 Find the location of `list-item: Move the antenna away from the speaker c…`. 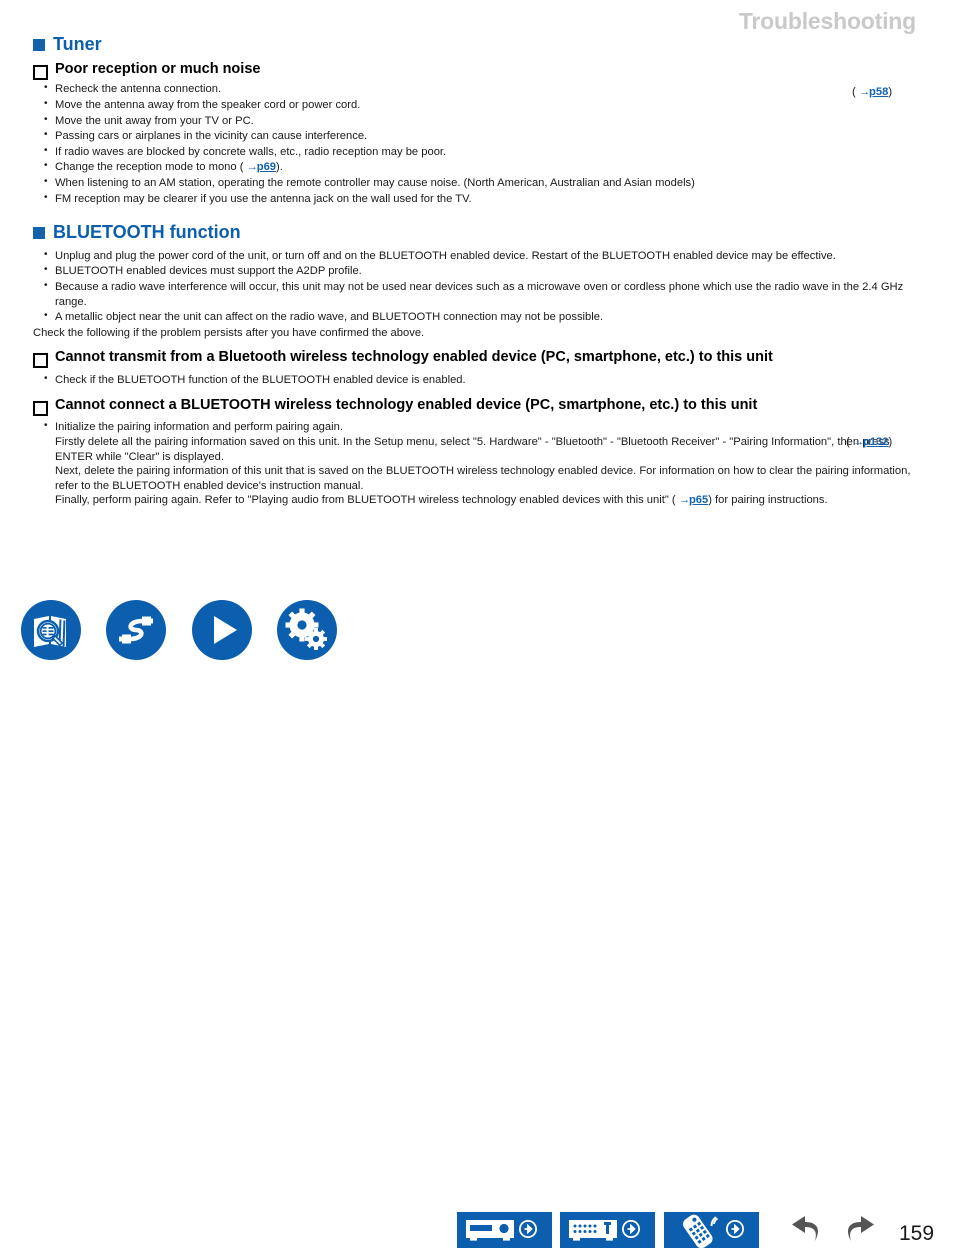

list-item: Move the antenna away from the speaker c… is located at coordinates (483, 105).